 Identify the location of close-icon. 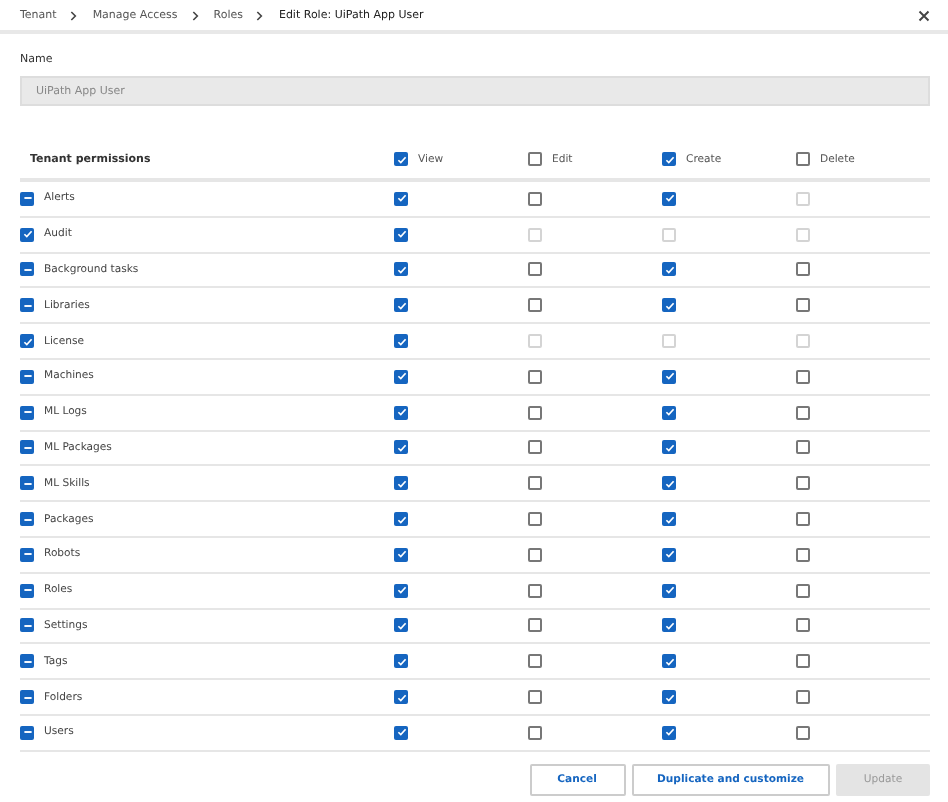
(924, 15).